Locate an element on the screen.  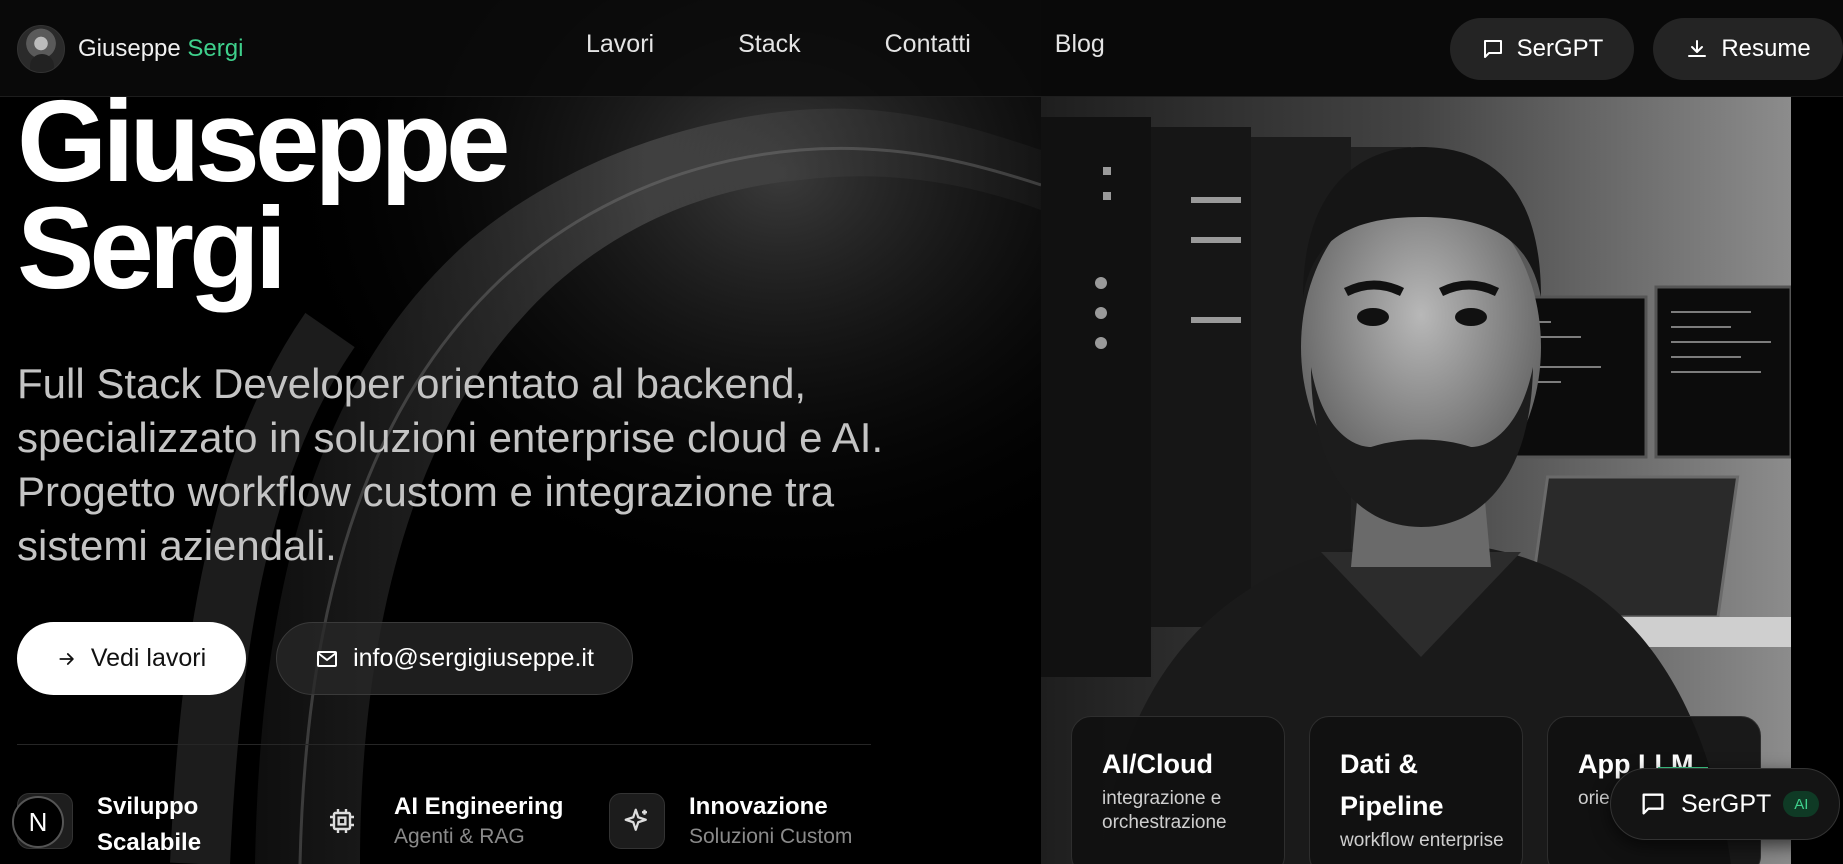
email-label: info@sergigiuseppe.it is located at coordinates (473, 658).